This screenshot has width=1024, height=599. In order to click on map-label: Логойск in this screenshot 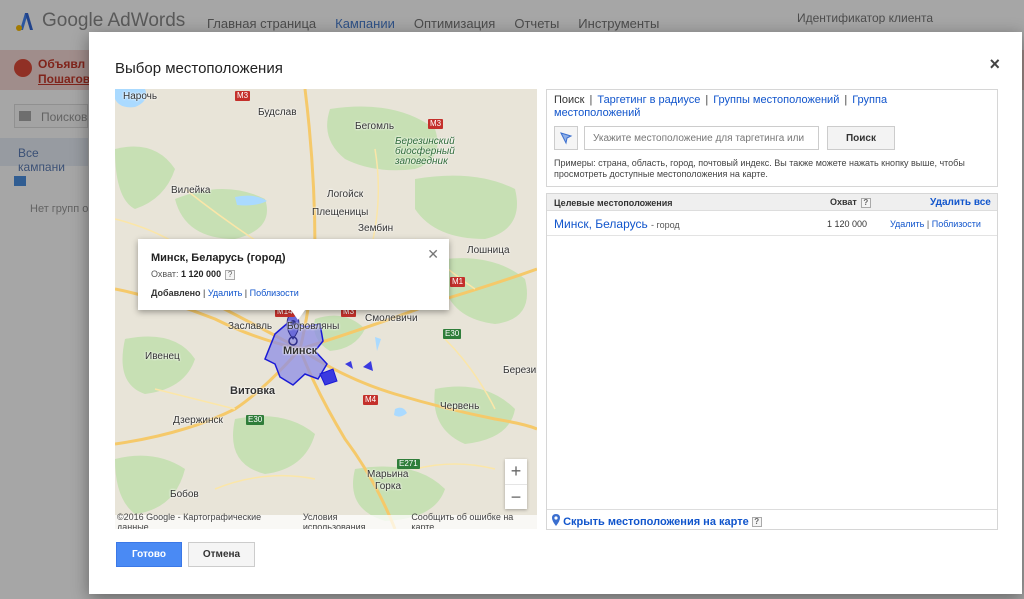, I will do `click(345, 194)`.